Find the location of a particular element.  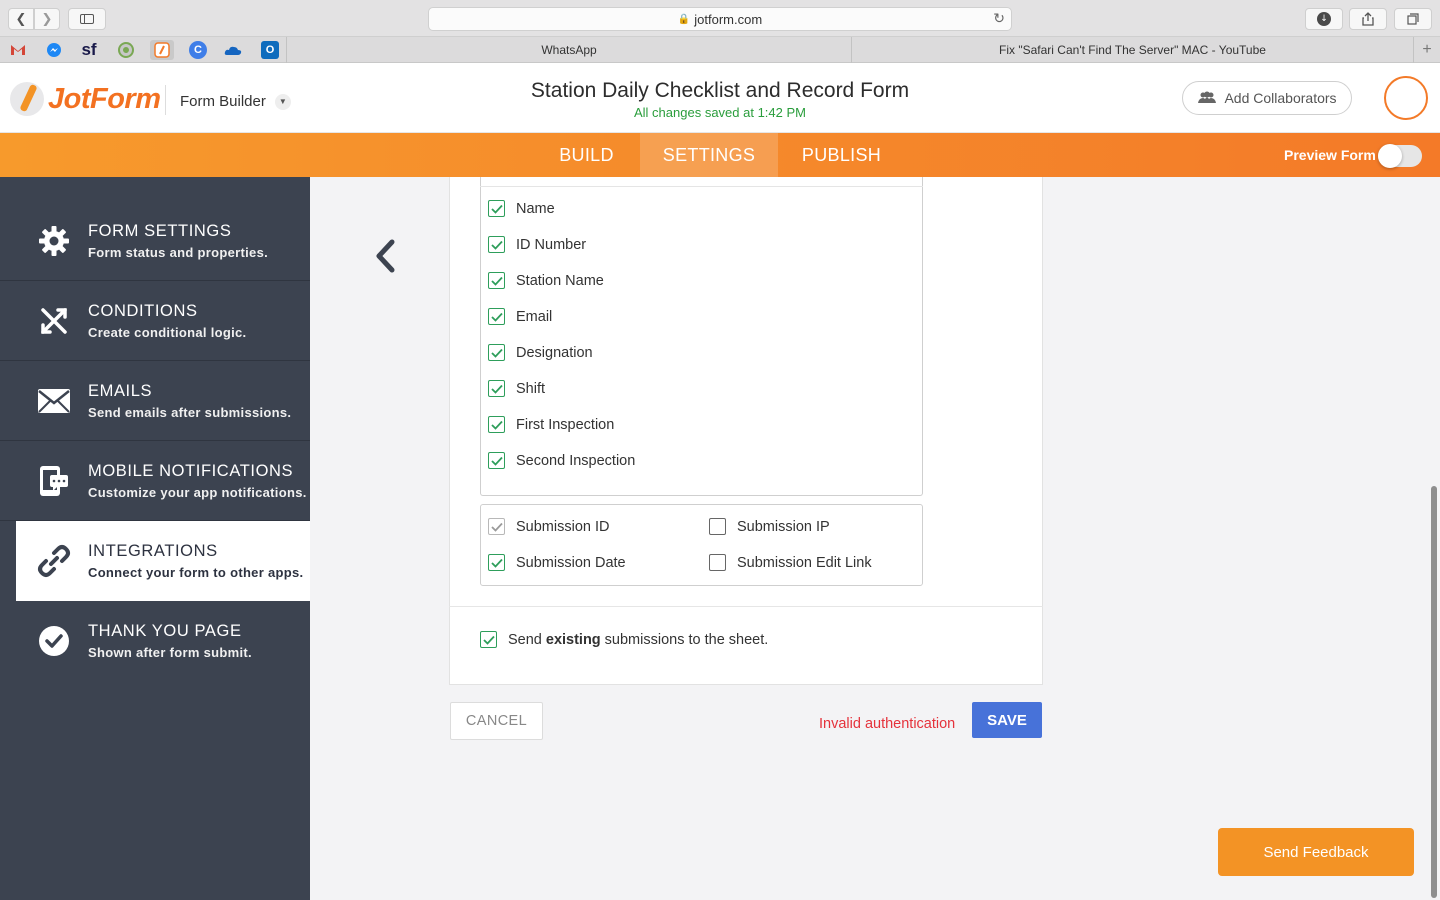

submission-field-row: Submission Date is located at coordinates (557, 562).